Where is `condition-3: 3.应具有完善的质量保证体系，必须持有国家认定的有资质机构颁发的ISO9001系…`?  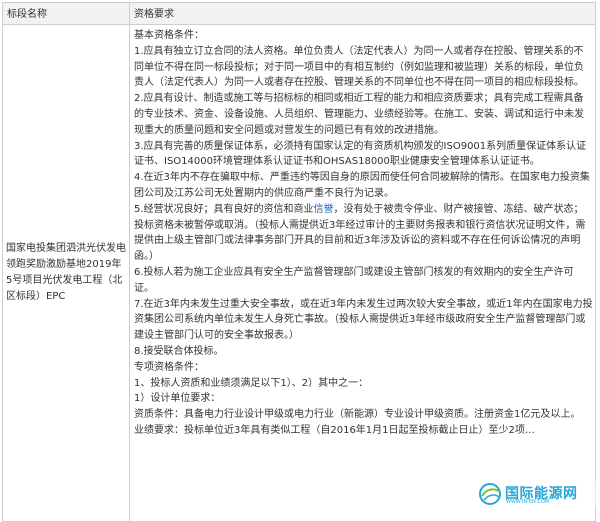
condition-3: 3.应具有完善的质量保证体系，必须持有国家认定的有资质机构颁发的ISO9001系… is located at coordinates (360, 154).